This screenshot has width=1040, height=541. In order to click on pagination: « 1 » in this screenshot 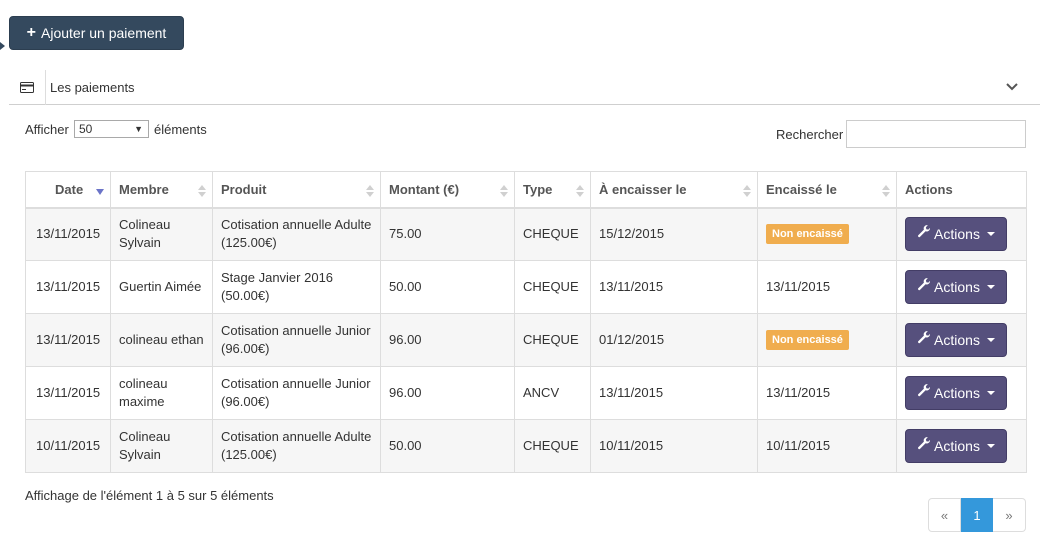, I will do `click(977, 515)`.